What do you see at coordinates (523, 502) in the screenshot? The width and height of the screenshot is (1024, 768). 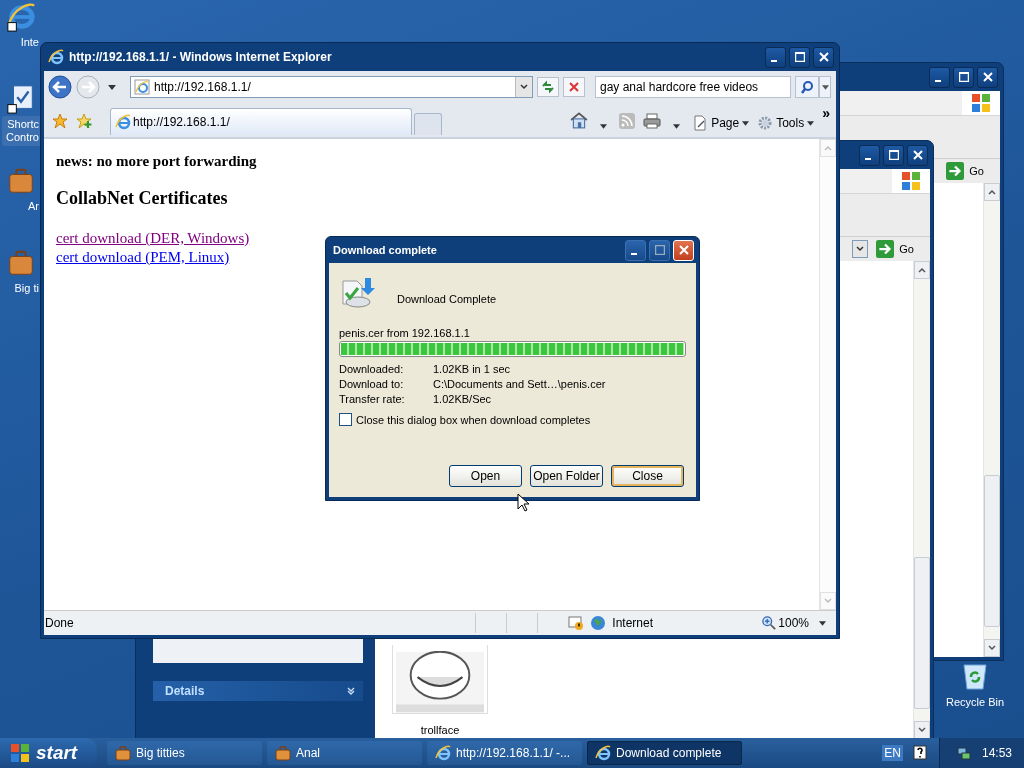 I see `mouse-pointer-icon` at bounding box center [523, 502].